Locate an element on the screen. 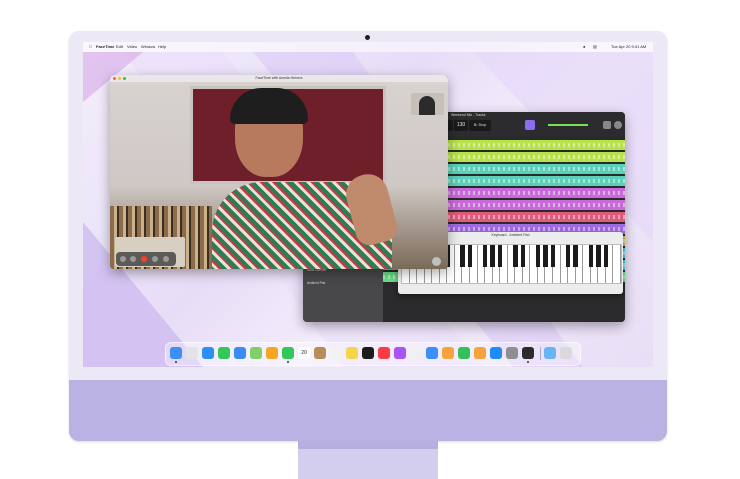 Image resolution: width=740 pixels, height=479 pixels. trash-icon is located at coordinates (566, 353).